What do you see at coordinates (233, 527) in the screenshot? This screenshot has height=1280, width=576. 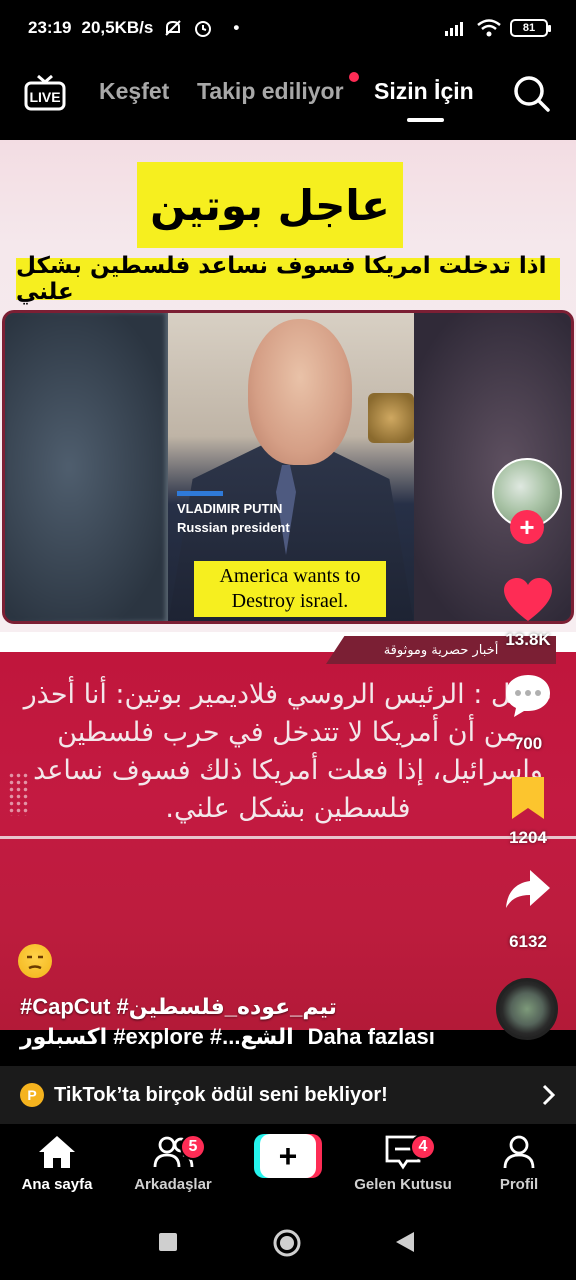 I see `speaker-title: Russian president` at bounding box center [233, 527].